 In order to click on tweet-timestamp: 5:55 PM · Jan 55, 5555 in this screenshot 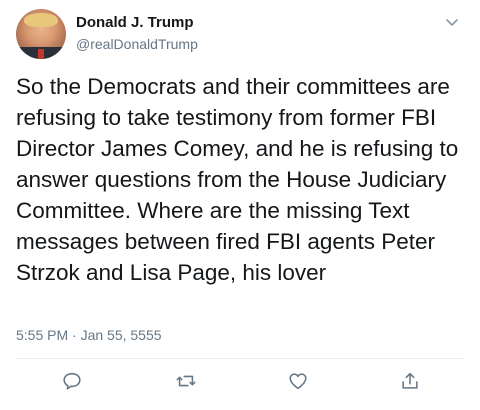, I will do `click(89, 335)`.